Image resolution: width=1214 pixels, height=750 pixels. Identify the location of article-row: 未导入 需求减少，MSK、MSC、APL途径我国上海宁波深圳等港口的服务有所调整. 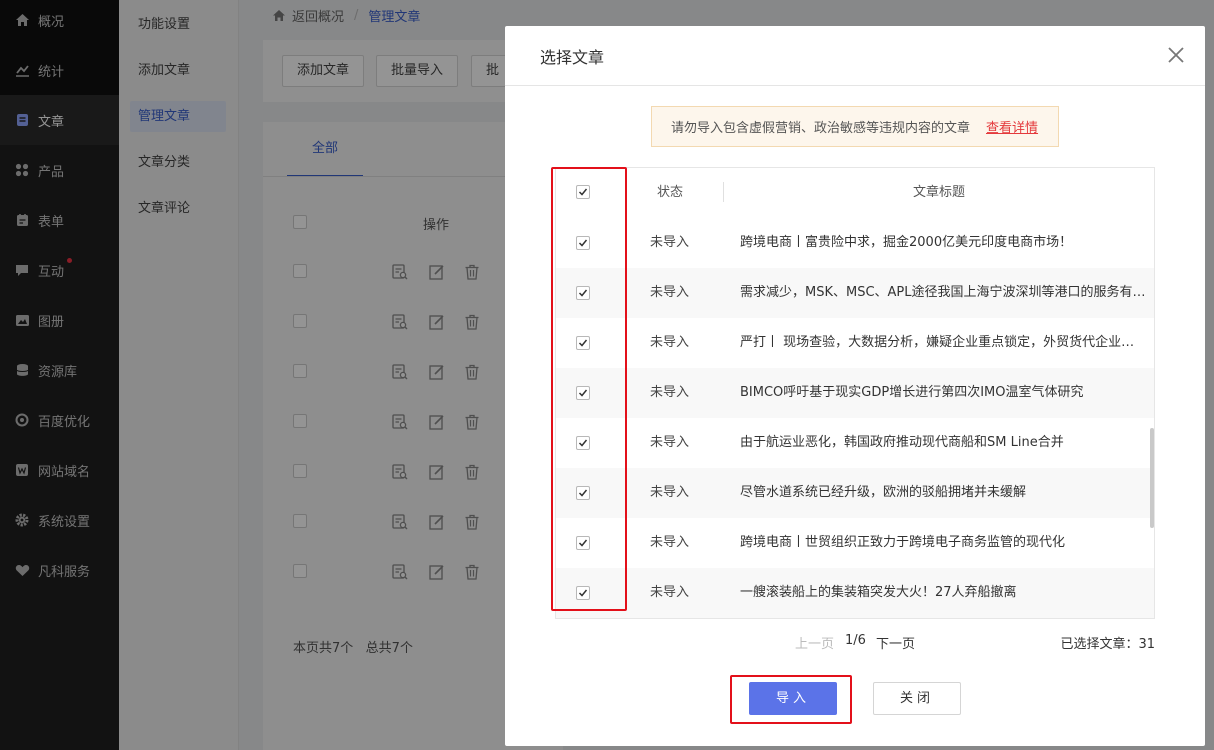
(855, 293).